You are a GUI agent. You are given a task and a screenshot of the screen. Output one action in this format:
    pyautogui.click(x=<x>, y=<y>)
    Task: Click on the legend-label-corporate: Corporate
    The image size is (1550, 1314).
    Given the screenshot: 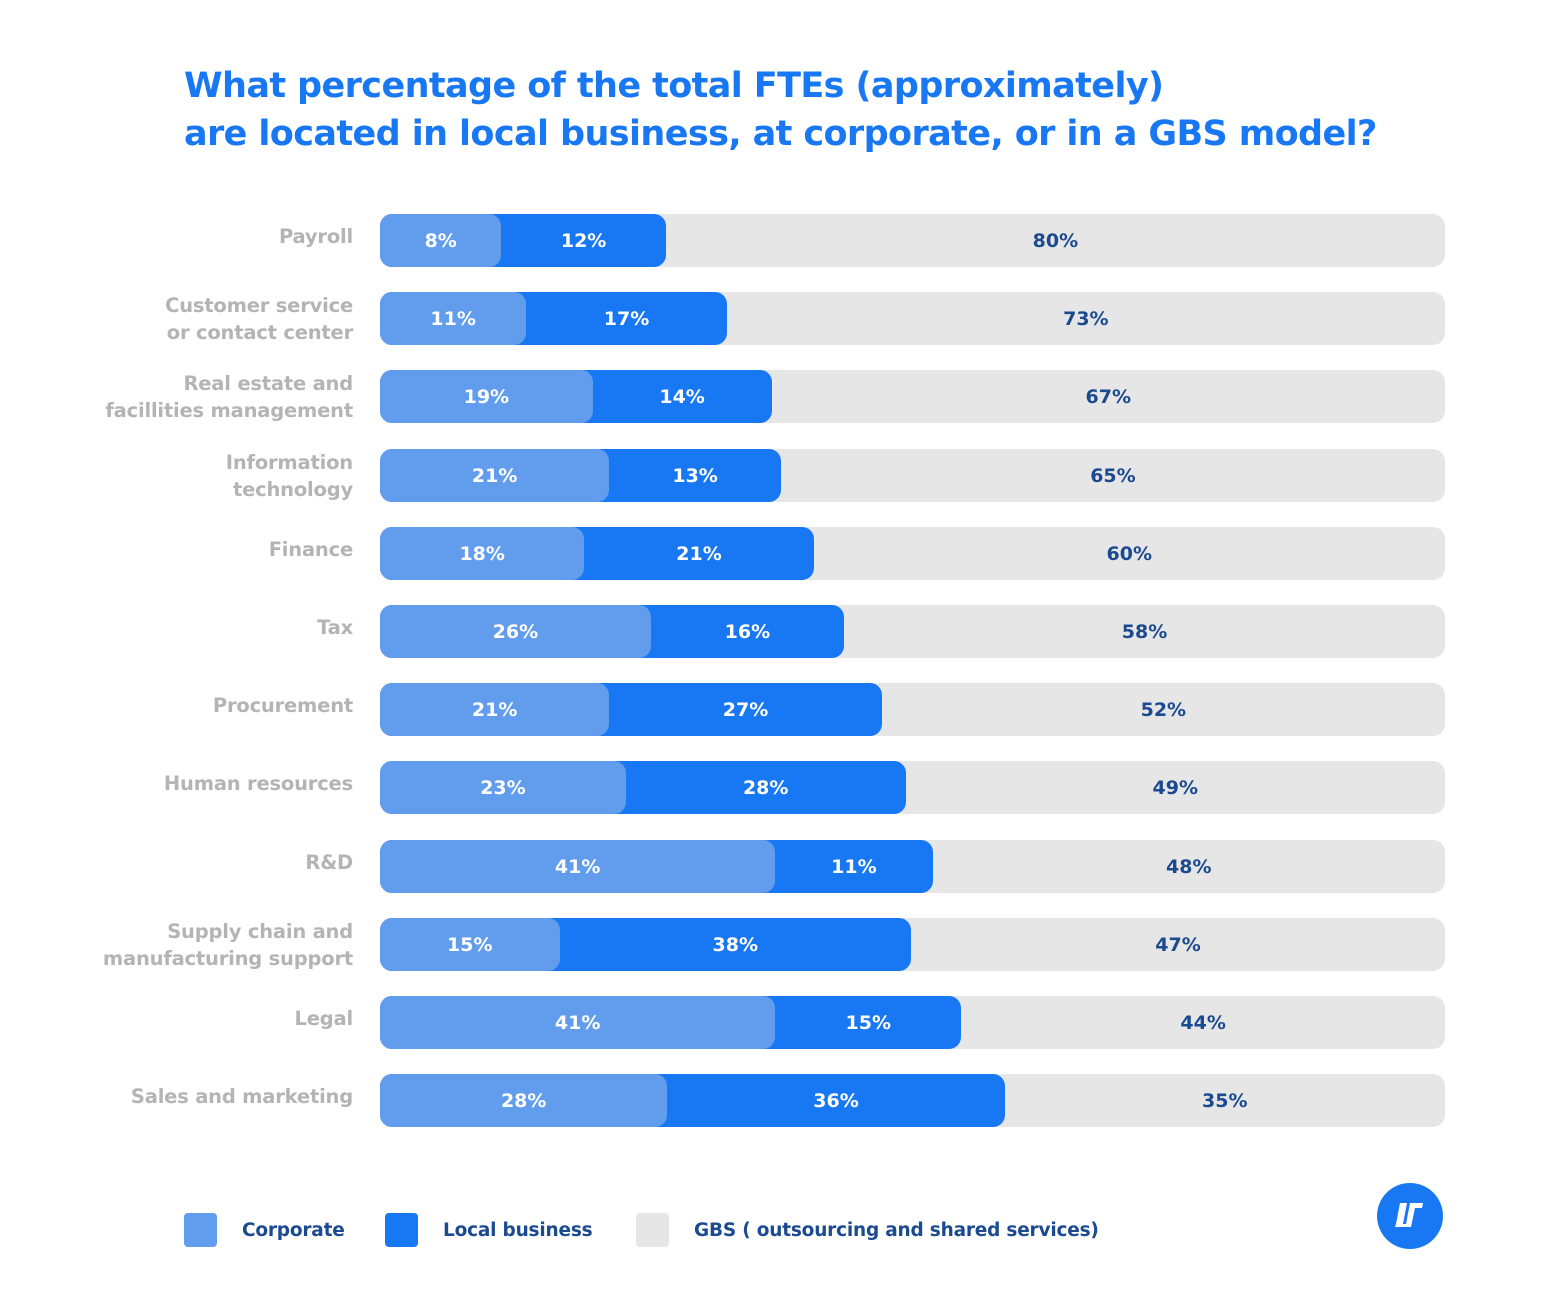 What is the action you would take?
    pyautogui.click(x=293, y=1230)
    